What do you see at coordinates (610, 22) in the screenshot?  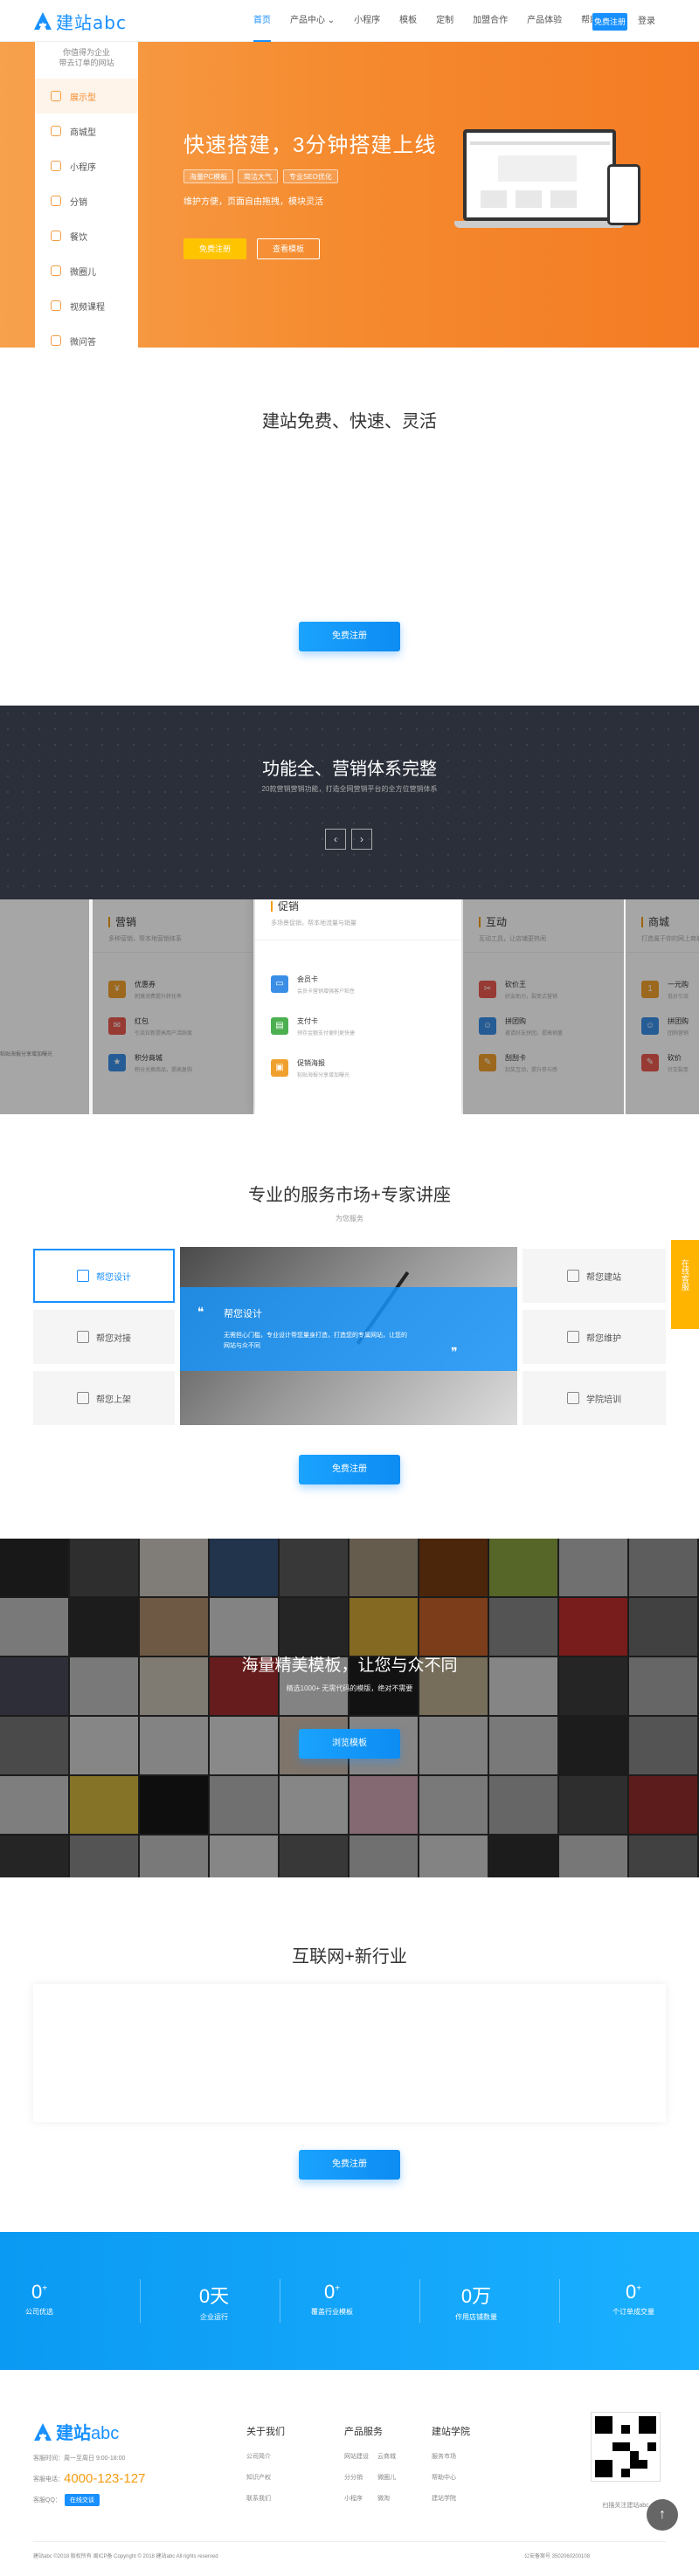 I see `register-button: 免费注册` at bounding box center [610, 22].